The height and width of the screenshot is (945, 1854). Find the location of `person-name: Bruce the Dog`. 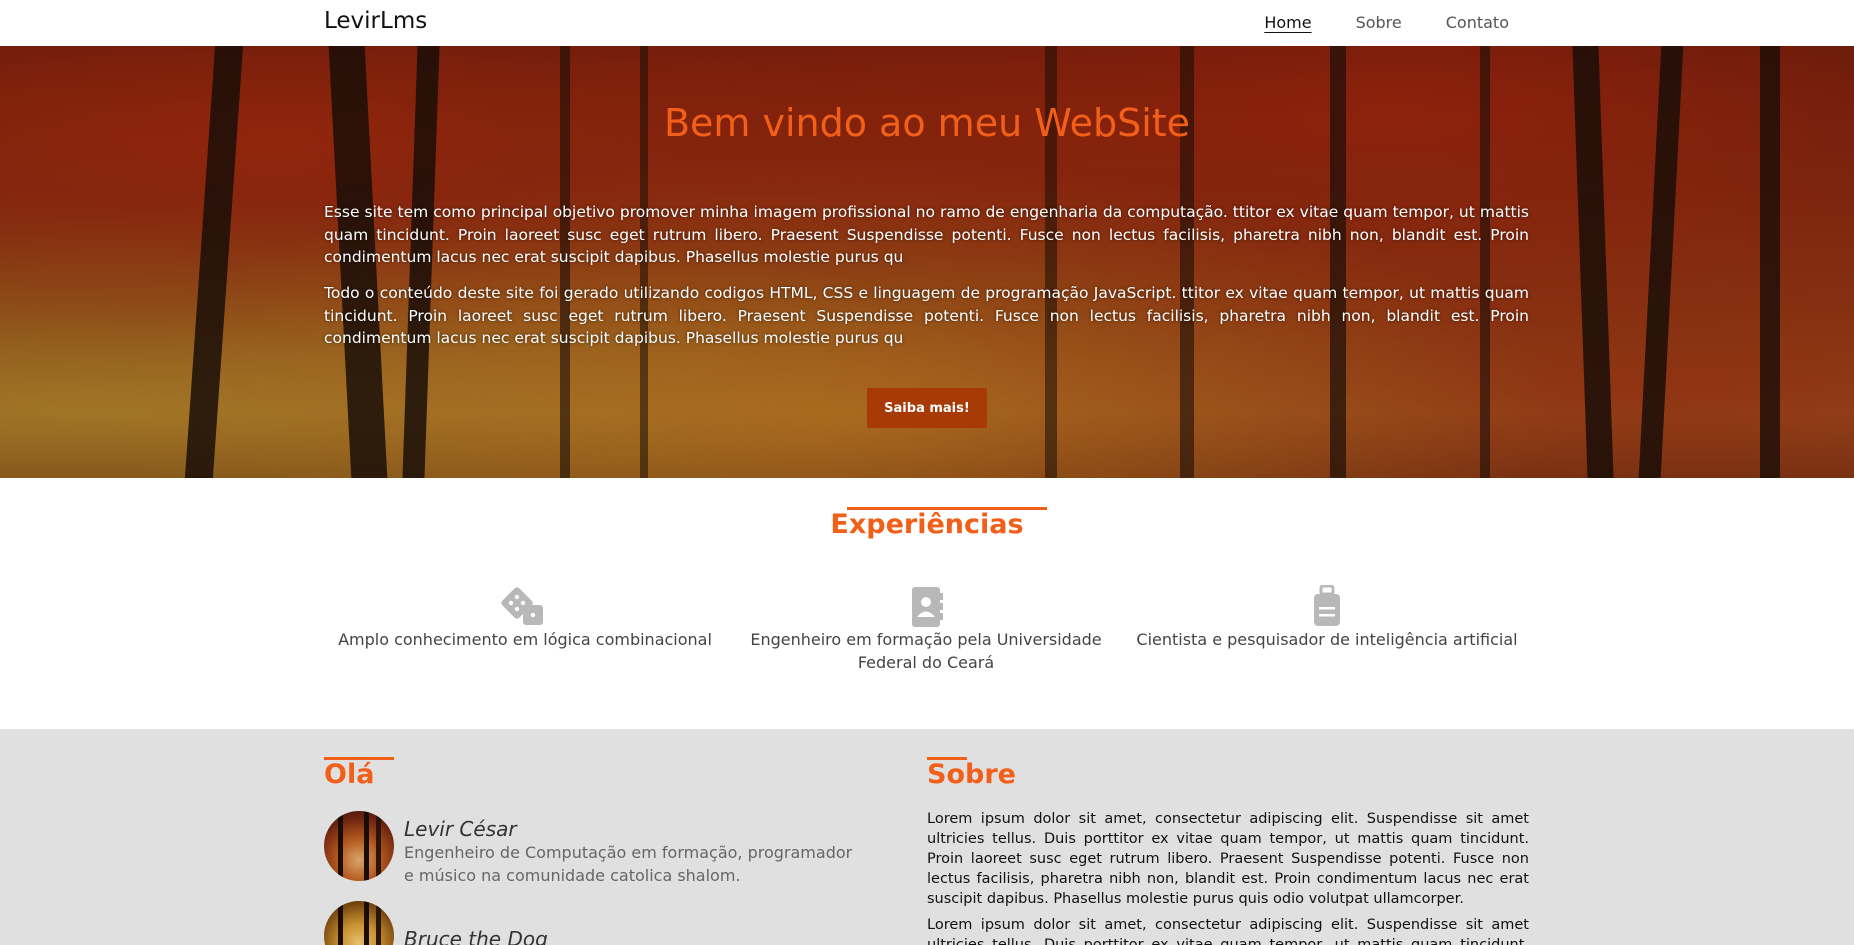

person-name: Bruce the Dog is located at coordinates (476, 936).